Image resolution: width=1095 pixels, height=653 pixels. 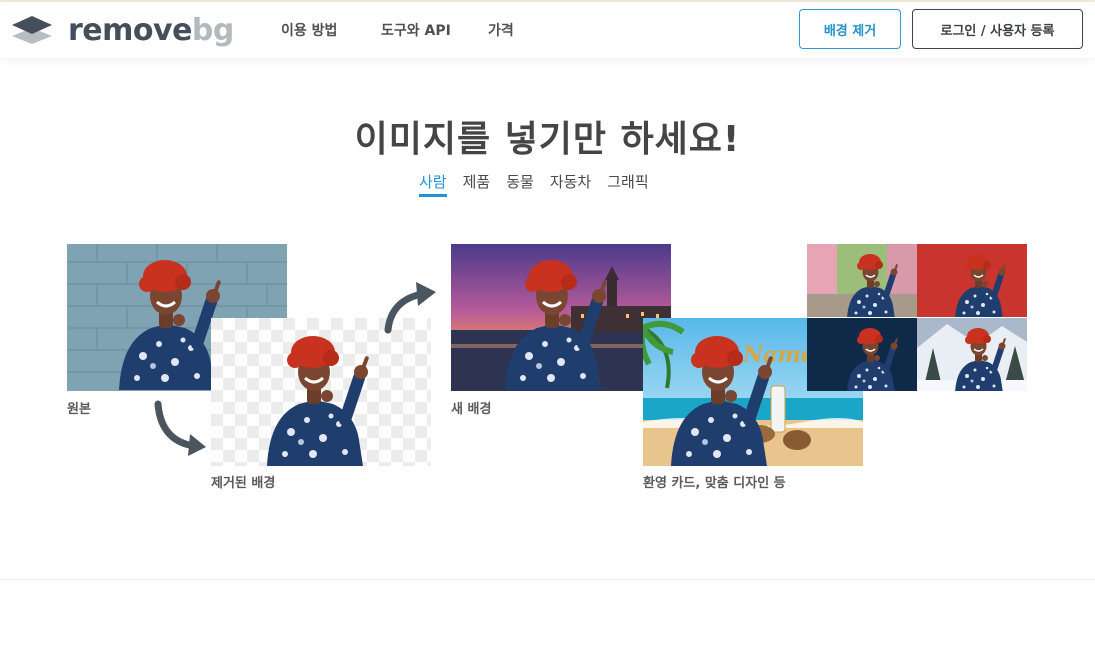 What do you see at coordinates (416, 30) in the screenshot?
I see `nav-tools-api: 도구와 API` at bounding box center [416, 30].